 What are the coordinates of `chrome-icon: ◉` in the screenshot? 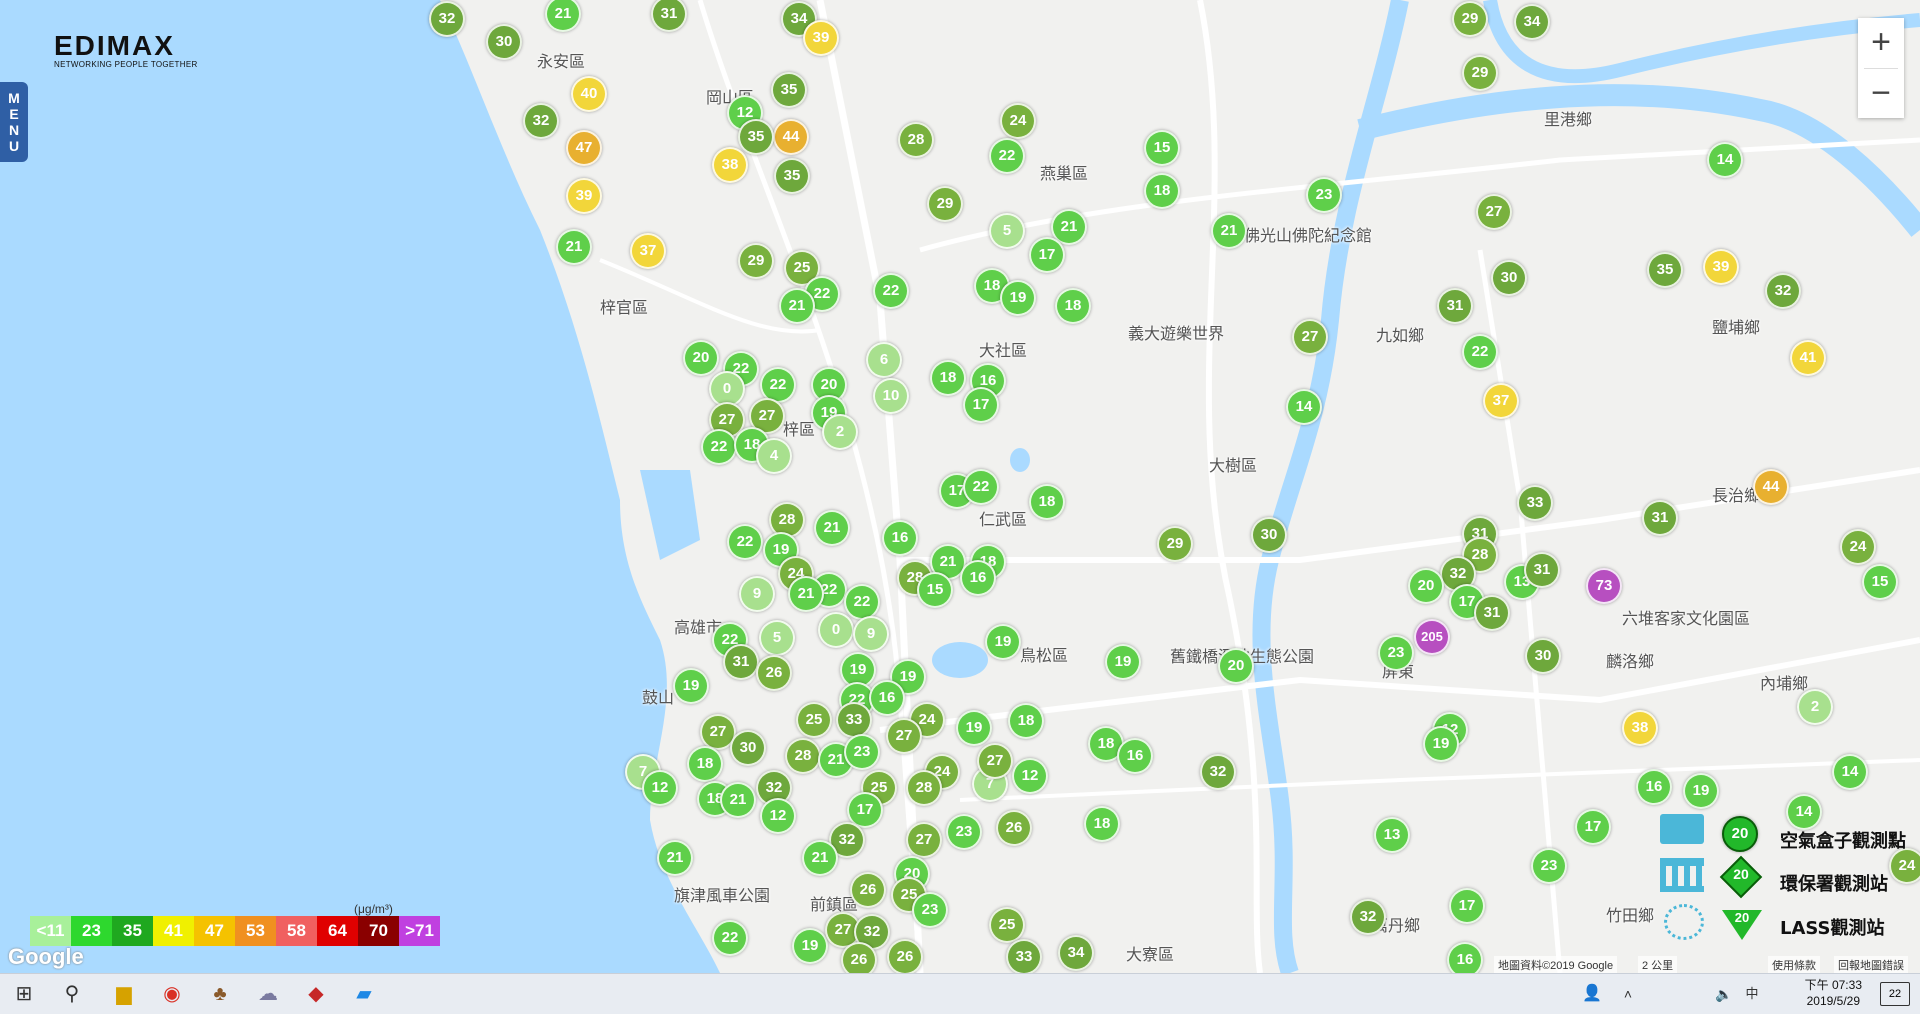 It's located at (172, 994).